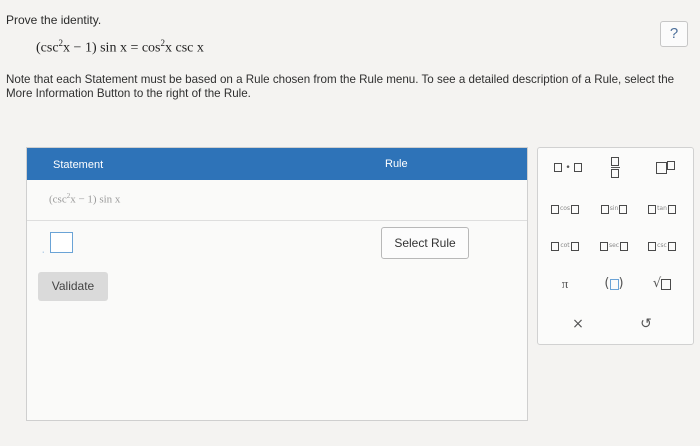 This screenshot has width=700, height=446. Describe the element at coordinates (73, 286) in the screenshot. I see `validate-button: Validate` at that location.